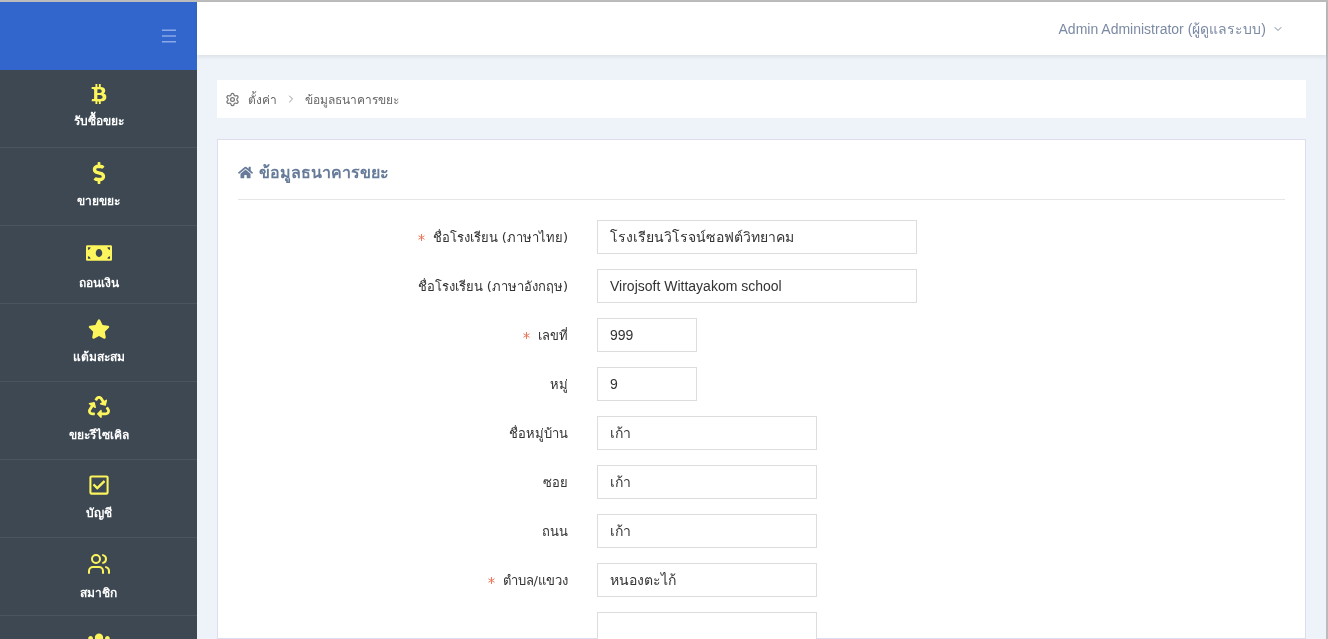  I want to click on checkbox-icon, so click(98, 485).